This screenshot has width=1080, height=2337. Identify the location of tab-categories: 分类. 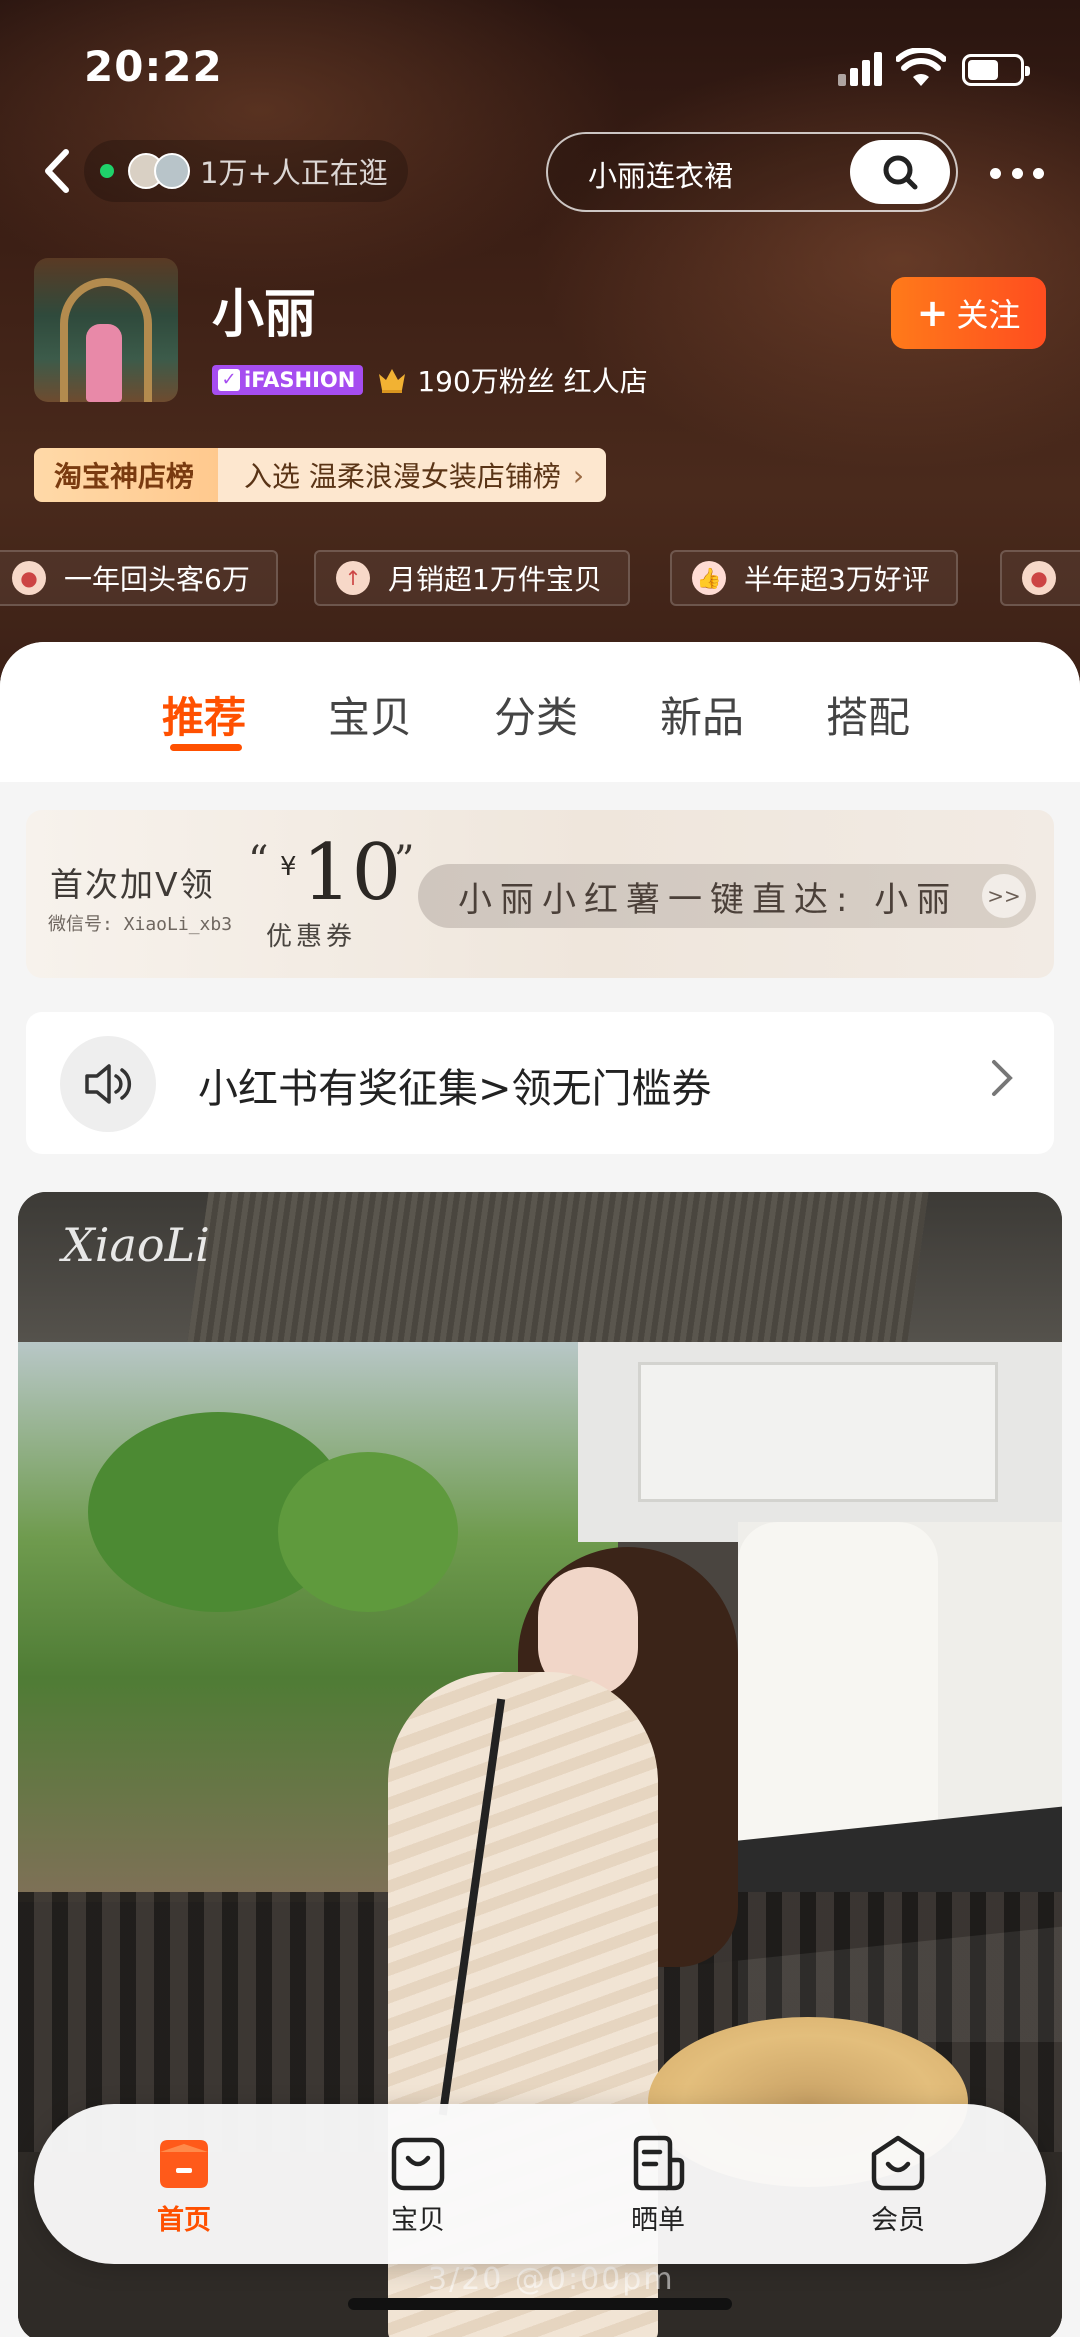
(536, 714).